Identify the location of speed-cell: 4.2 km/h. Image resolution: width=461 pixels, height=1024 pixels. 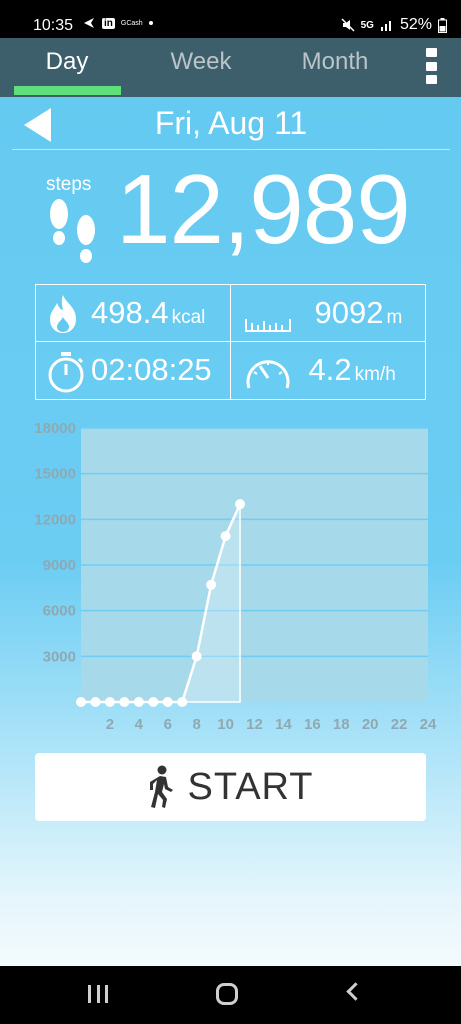
(328, 370).